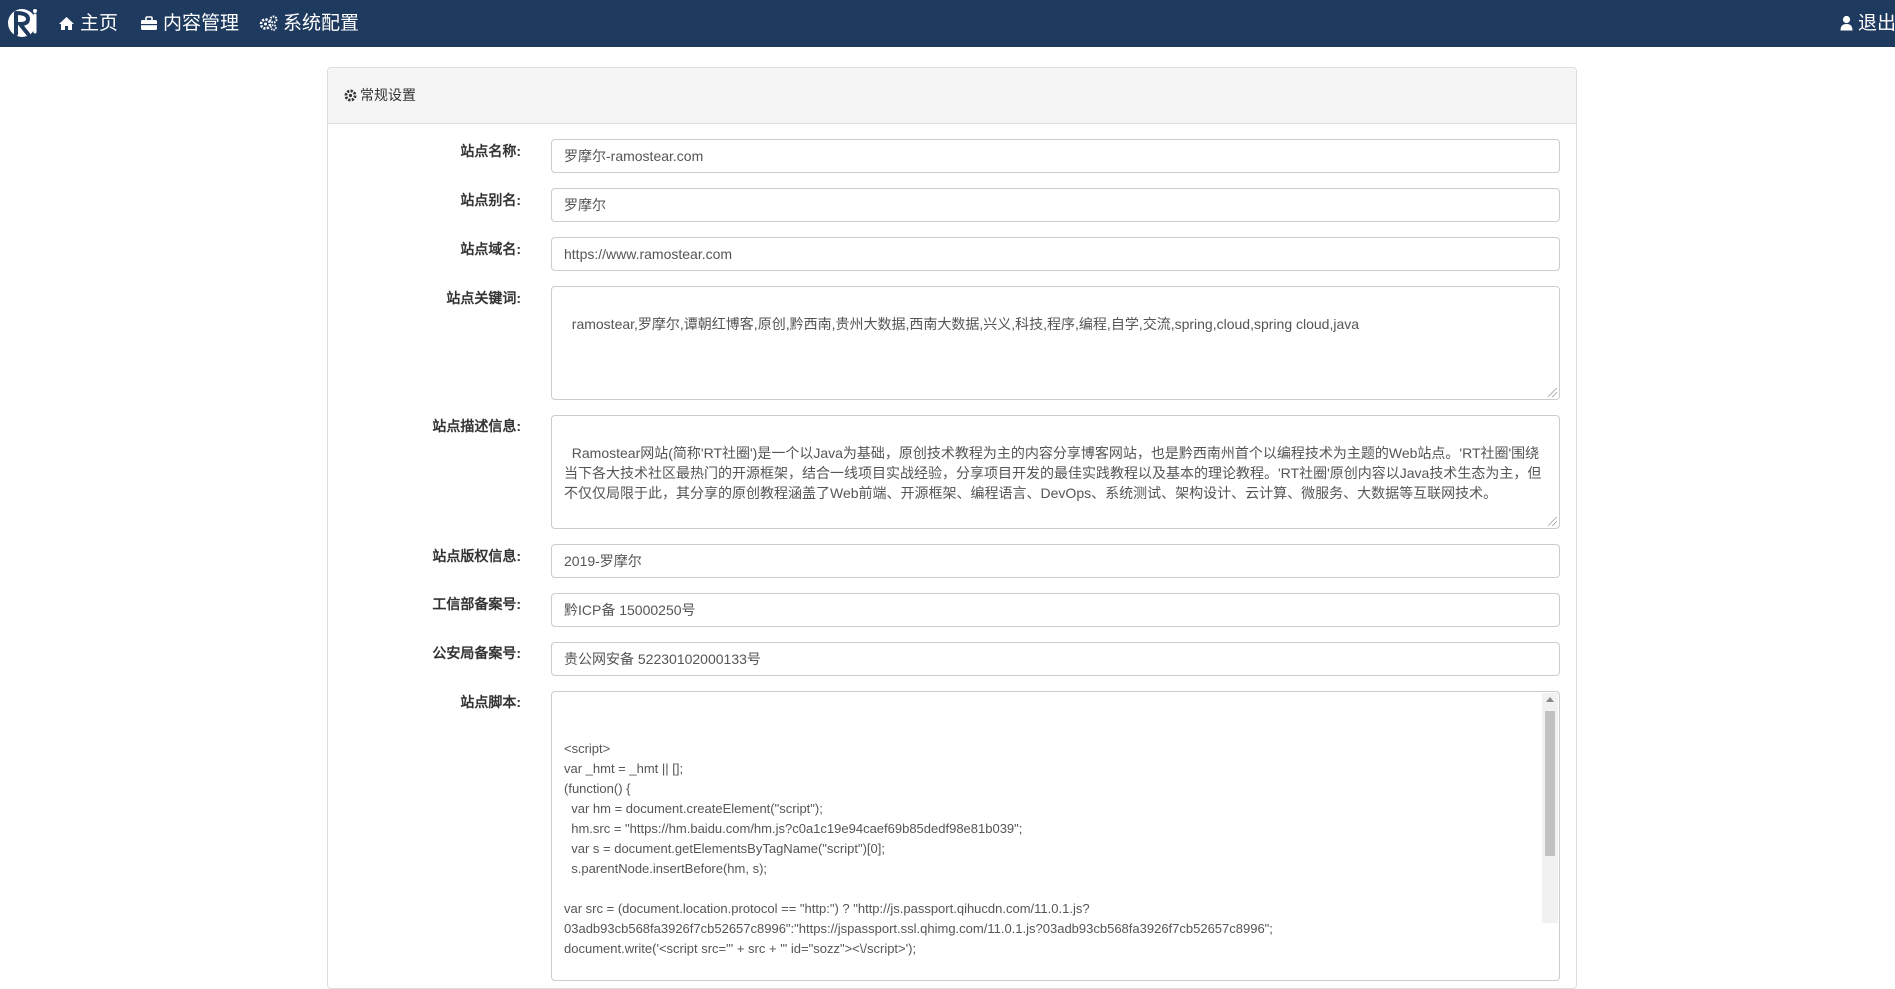 The height and width of the screenshot is (989, 1895). Describe the element at coordinates (476, 556) in the screenshot. I see `site-copyright-label: 站点版权信息:` at that location.